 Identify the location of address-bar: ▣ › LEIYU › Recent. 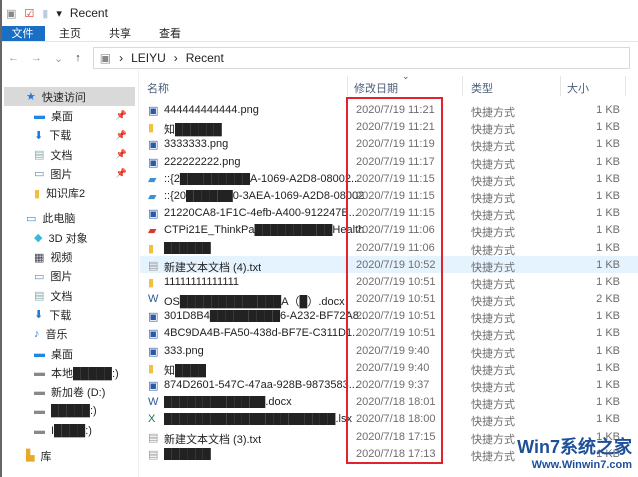
(361, 58).